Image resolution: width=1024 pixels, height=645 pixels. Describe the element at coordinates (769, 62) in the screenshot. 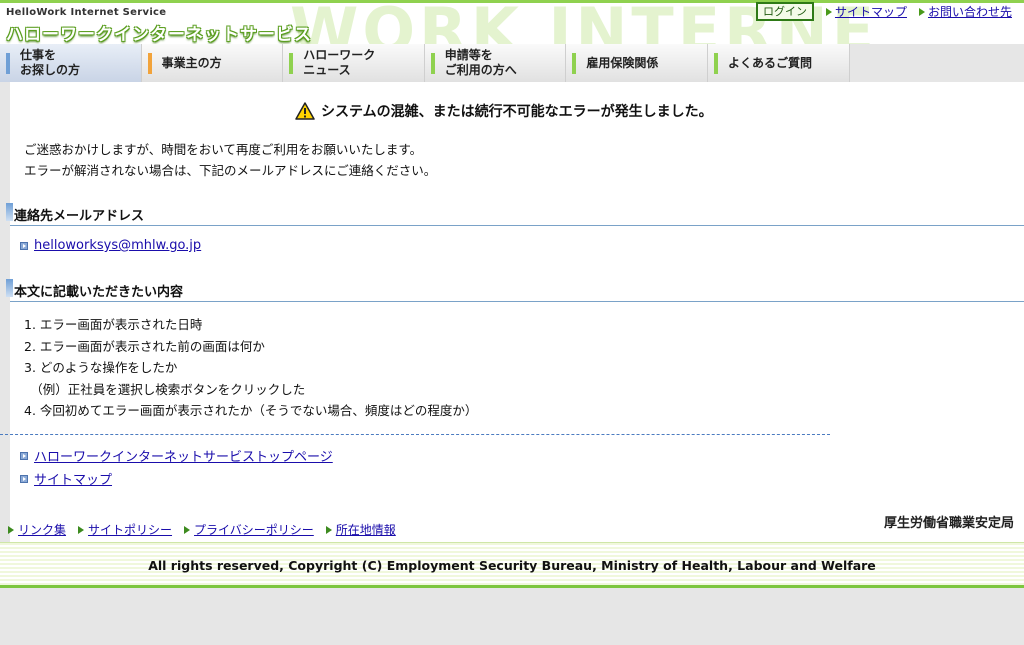

I see `nav-label: よくあるご質問` at that location.